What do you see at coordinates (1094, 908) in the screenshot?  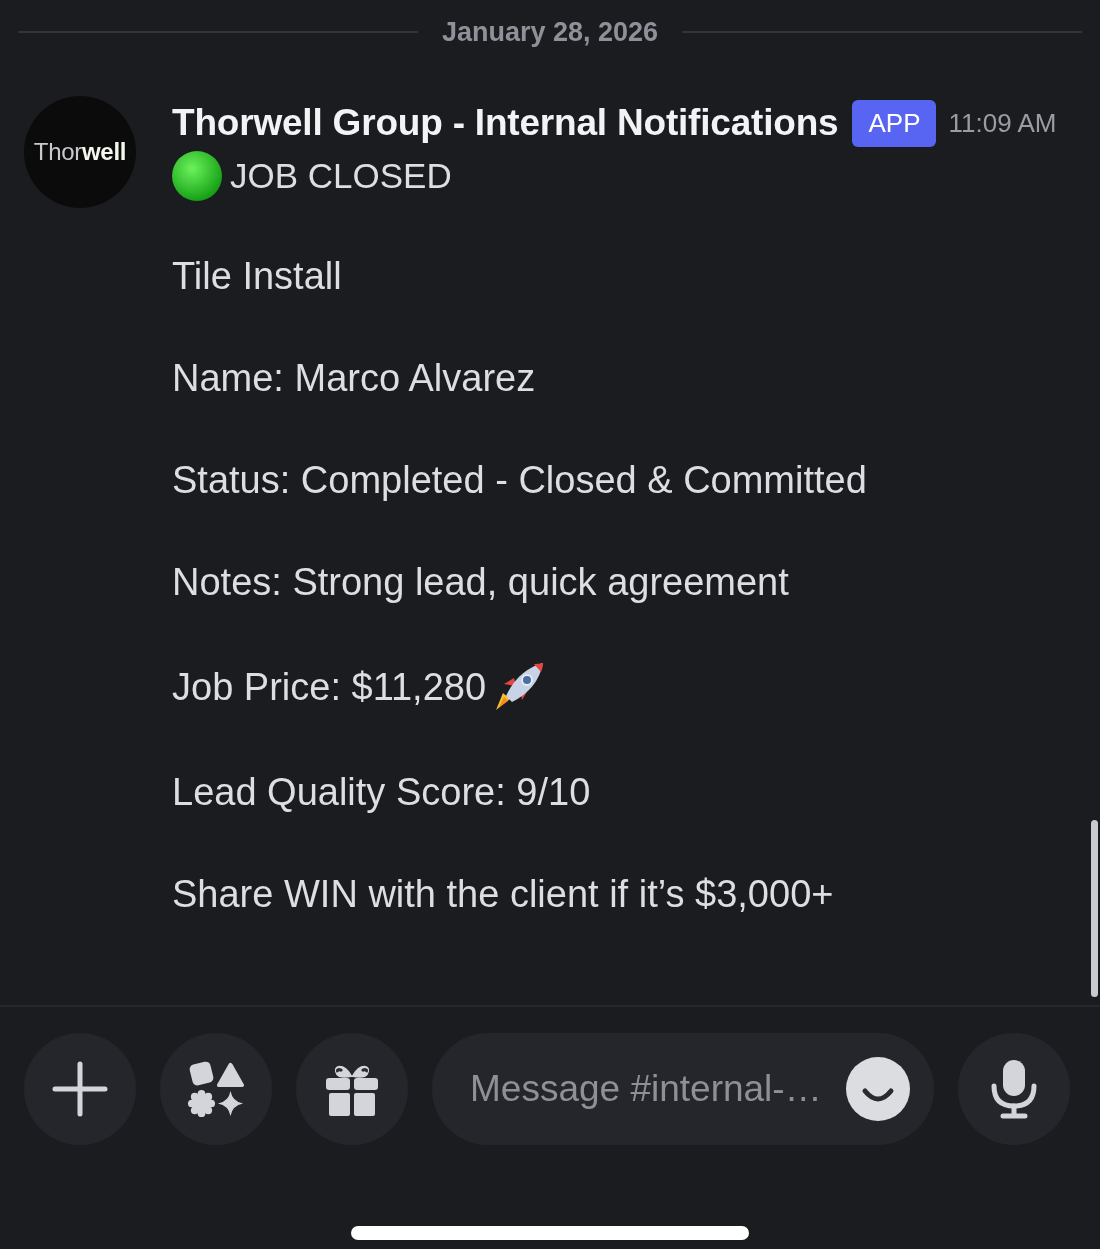 I see `scrollbar-thumb` at bounding box center [1094, 908].